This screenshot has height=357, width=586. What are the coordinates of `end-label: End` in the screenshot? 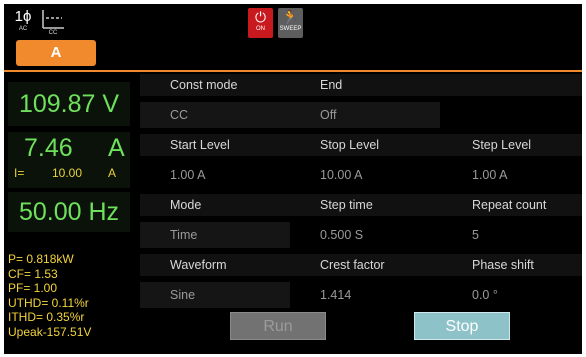 It's located at (436, 85).